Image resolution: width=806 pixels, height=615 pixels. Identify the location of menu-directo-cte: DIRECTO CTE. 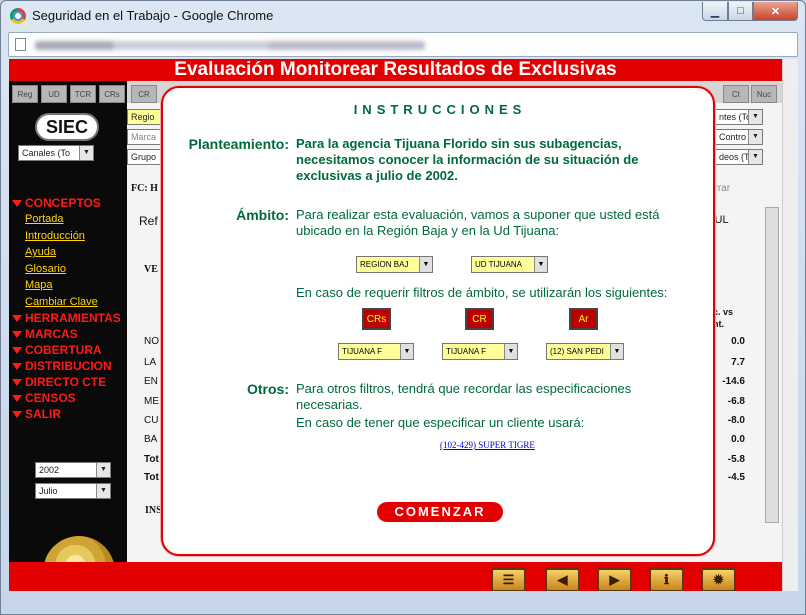
(68, 382).